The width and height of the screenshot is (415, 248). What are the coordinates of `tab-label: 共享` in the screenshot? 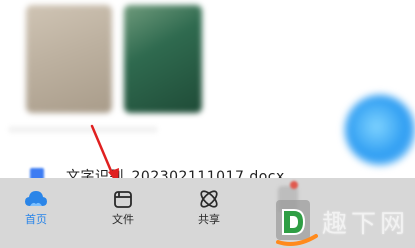 It's located at (209, 219).